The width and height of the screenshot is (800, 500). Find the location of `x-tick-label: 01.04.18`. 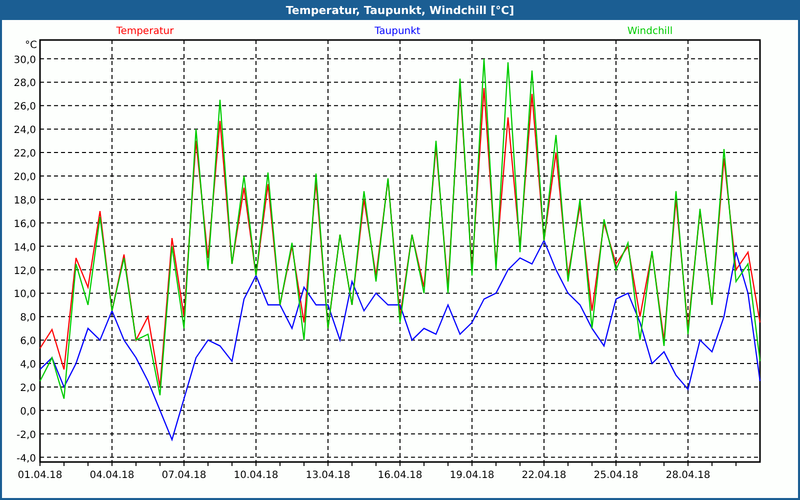

x-tick-label: 01.04.18 is located at coordinates (40, 475).